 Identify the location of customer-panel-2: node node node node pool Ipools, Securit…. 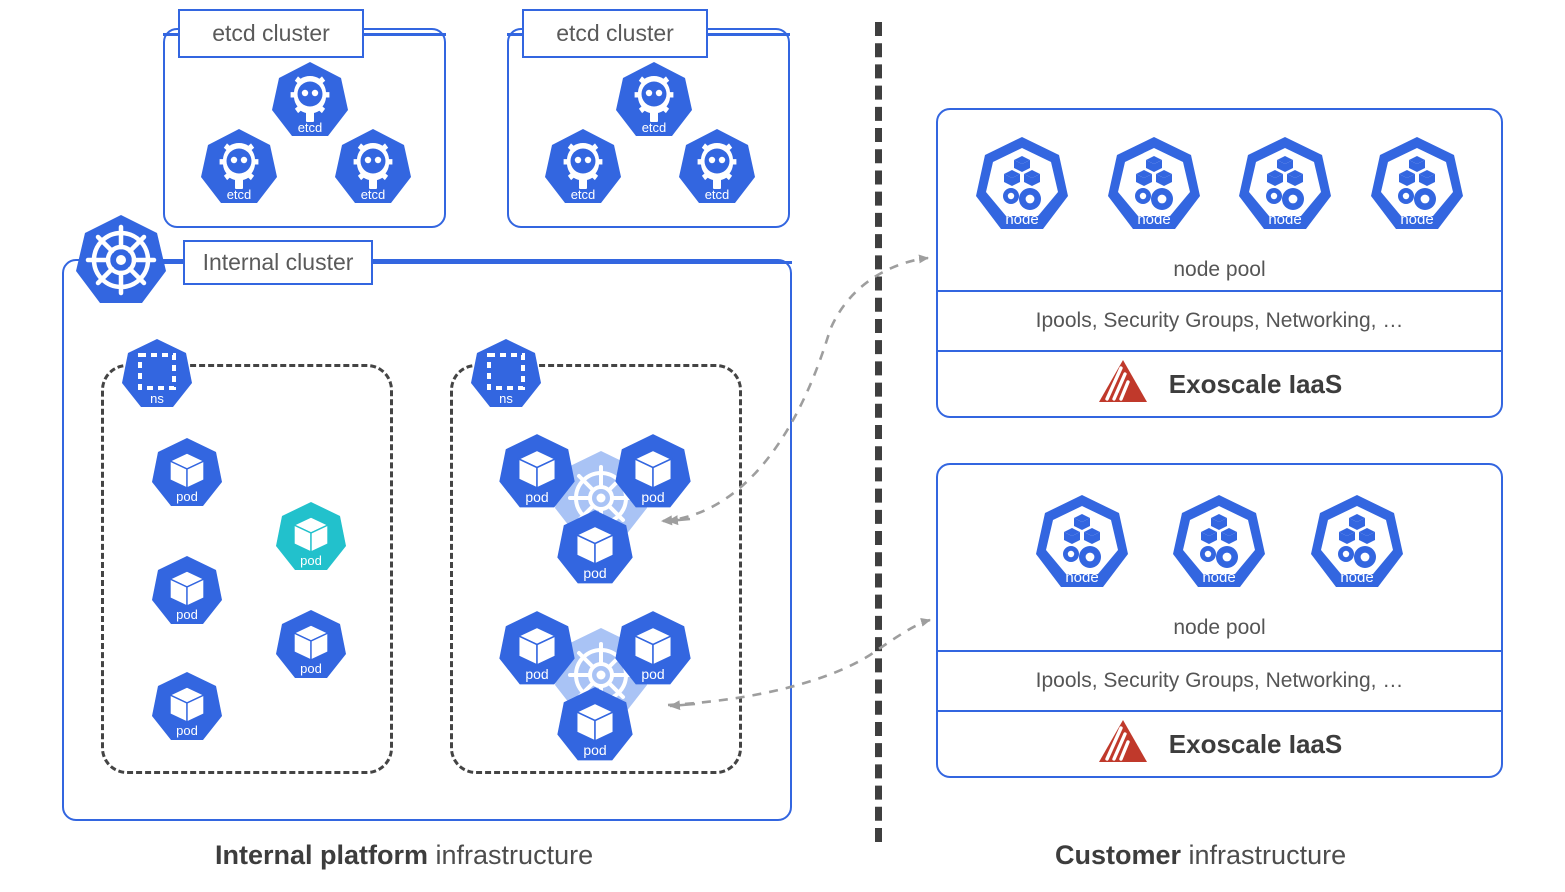
(1219, 620).